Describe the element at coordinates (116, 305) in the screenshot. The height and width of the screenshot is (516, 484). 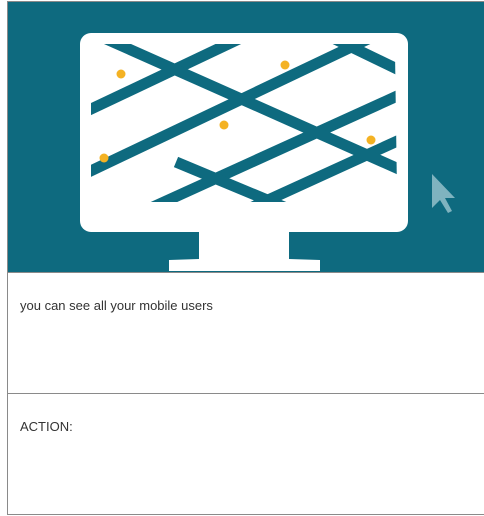
I see `caption-text: you can see all your mobile users` at that location.